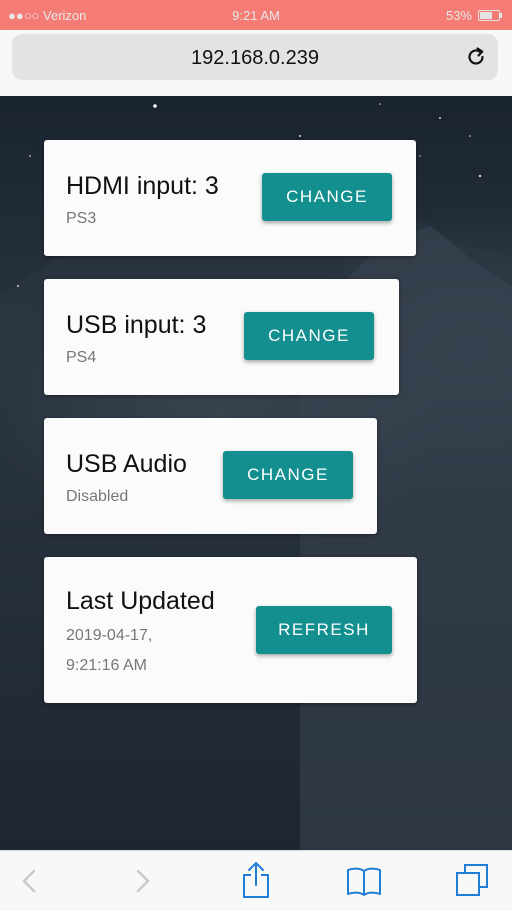 This screenshot has width=512, height=911. Describe the element at coordinates (288, 475) in the screenshot. I see `usb-audio-change-button: CHANGE` at that location.